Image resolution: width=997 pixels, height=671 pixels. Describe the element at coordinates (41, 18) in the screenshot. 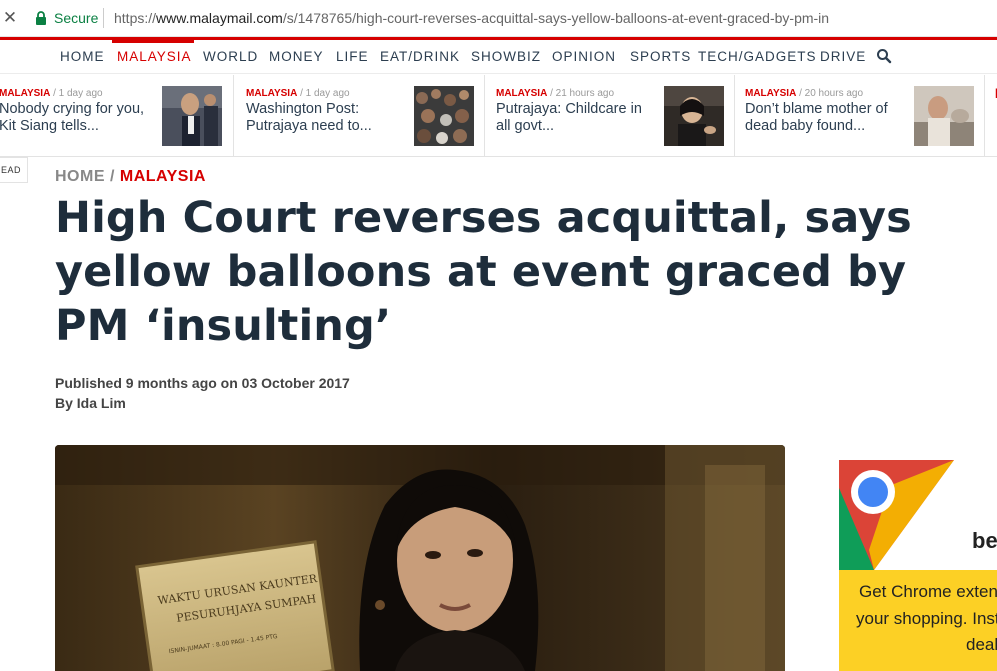

I see `lock-icon` at that location.